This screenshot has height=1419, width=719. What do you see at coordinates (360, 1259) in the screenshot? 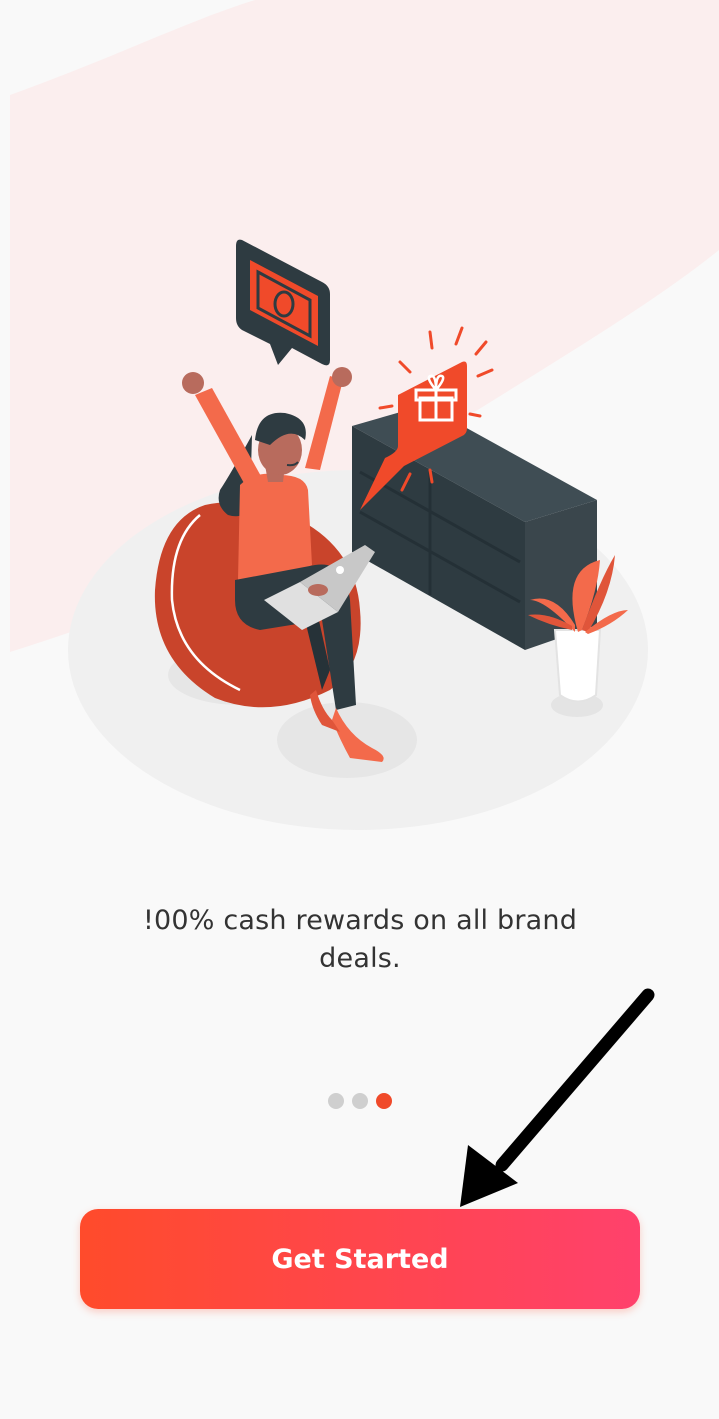
I see `get-started-button: Get Started` at bounding box center [360, 1259].